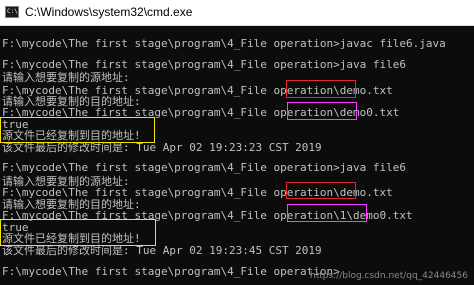 This screenshot has width=474, height=285. I want to click on console-line: 请输入想要复制的源地址:, so click(66, 77).